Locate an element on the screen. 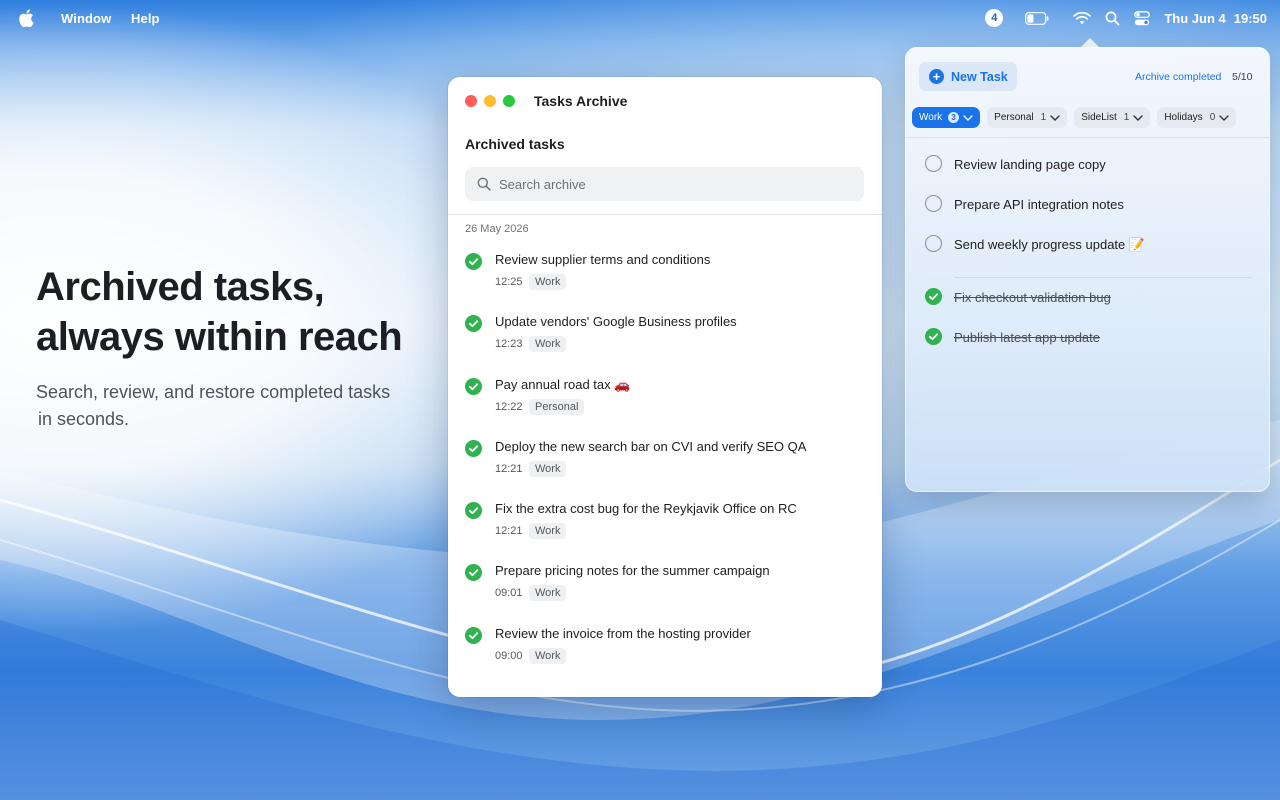 This screenshot has height=800, width=1280. task-text: Prepare API integration notes is located at coordinates (1039, 204).